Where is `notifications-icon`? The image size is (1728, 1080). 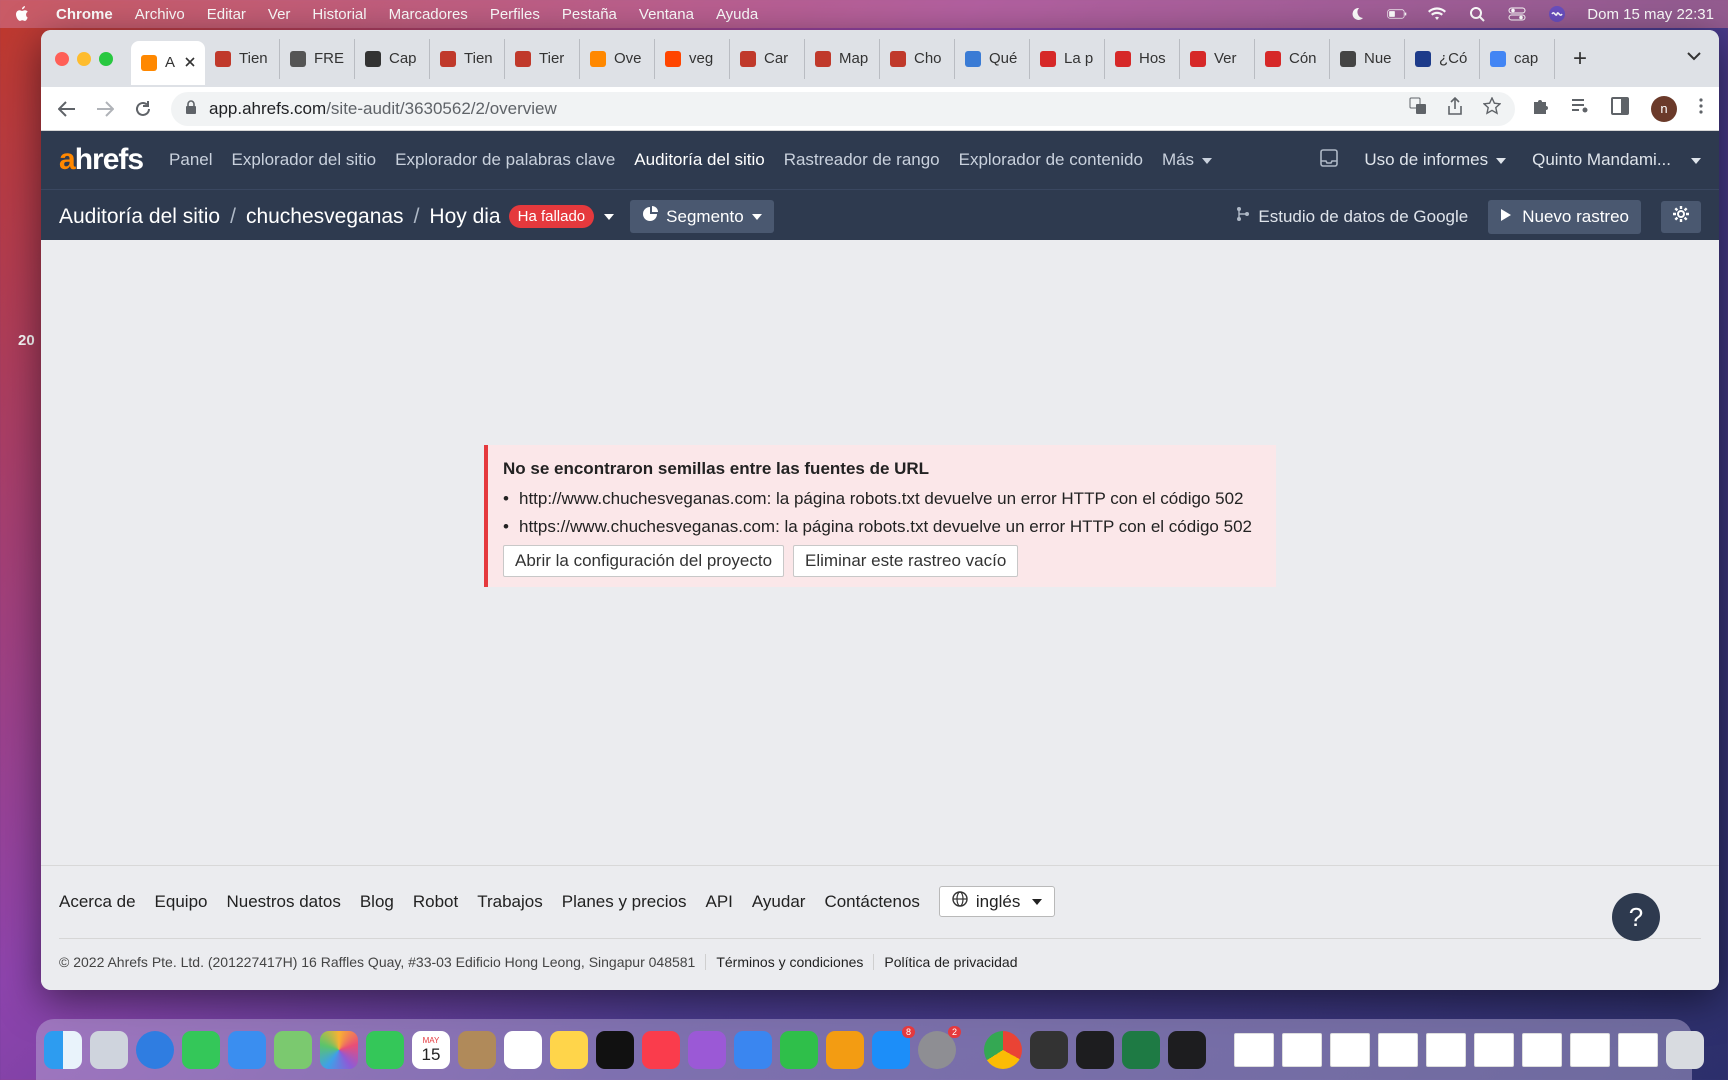
notifications-icon is located at coordinates (1329, 160).